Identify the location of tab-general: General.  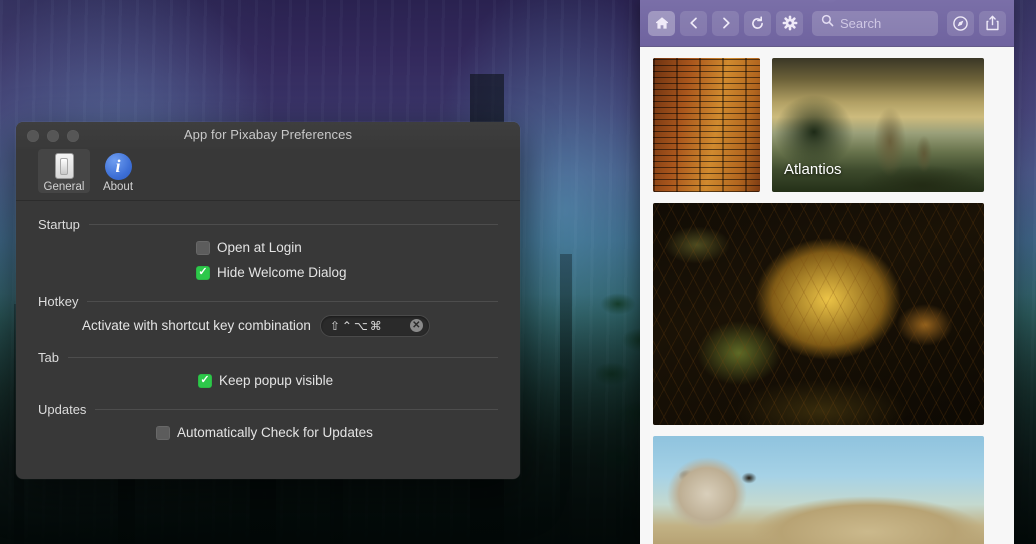
(64, 171).